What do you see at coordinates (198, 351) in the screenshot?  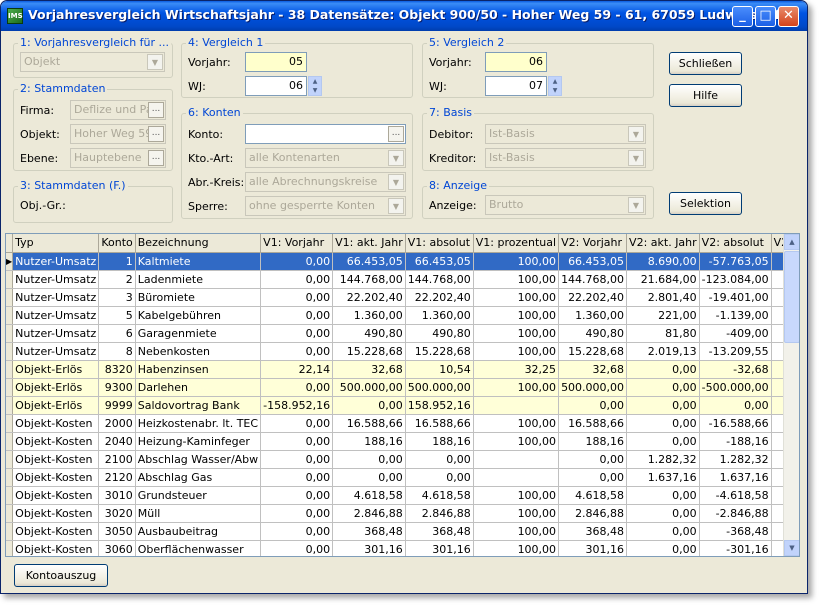 I see `table-cell: Nebenkosten` at bounding box center [198, 351].